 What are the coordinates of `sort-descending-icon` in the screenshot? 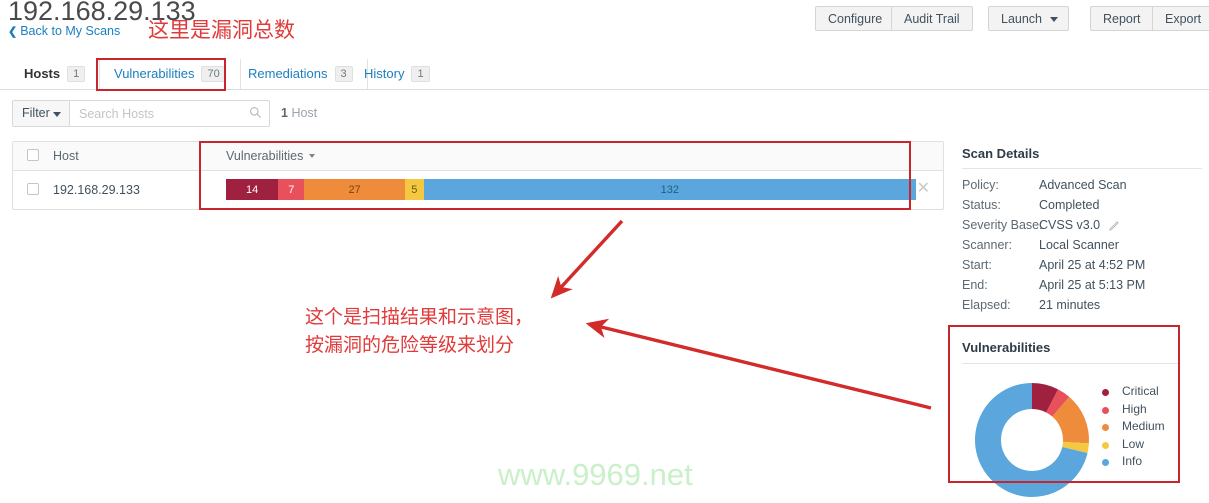 It's located at (312, 156).